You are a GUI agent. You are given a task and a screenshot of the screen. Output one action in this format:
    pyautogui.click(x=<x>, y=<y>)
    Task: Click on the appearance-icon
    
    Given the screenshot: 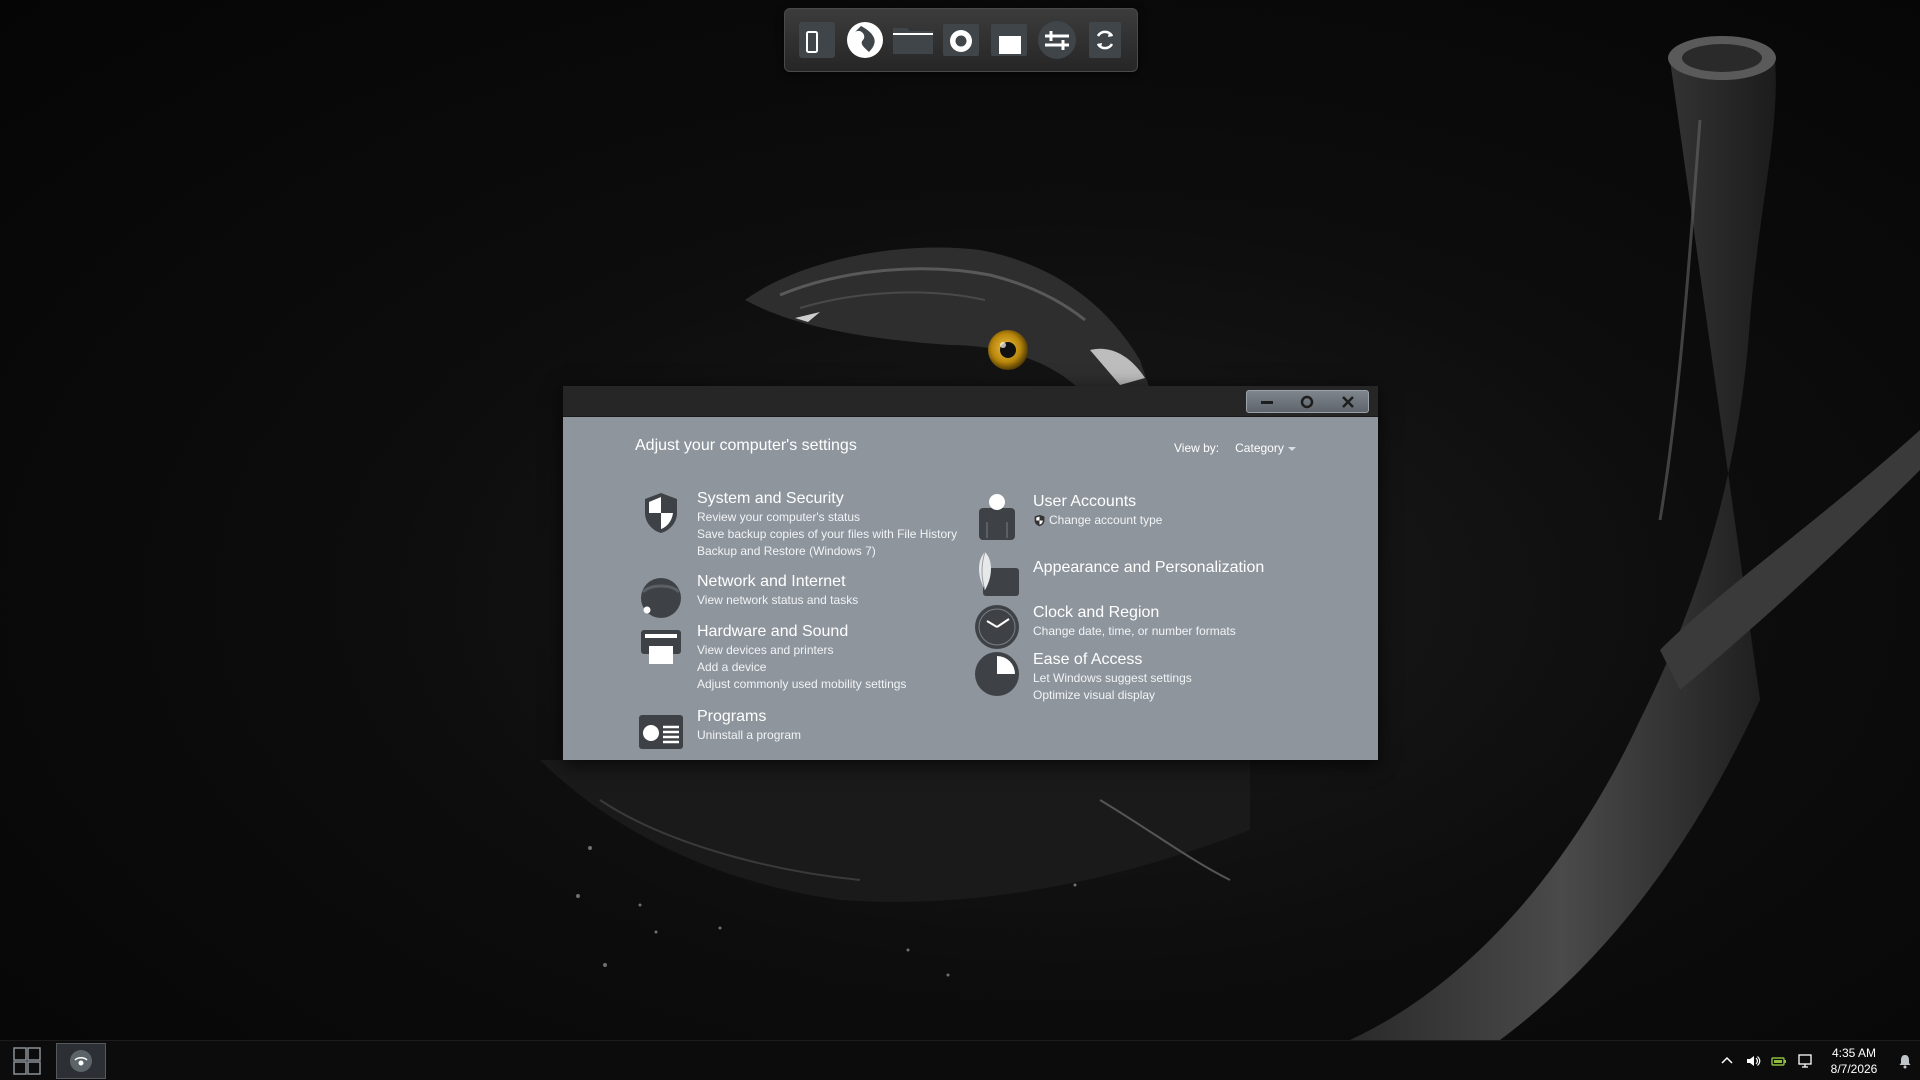 What is the action you would take?
    pyautogui.click(x=999, y=573)
    